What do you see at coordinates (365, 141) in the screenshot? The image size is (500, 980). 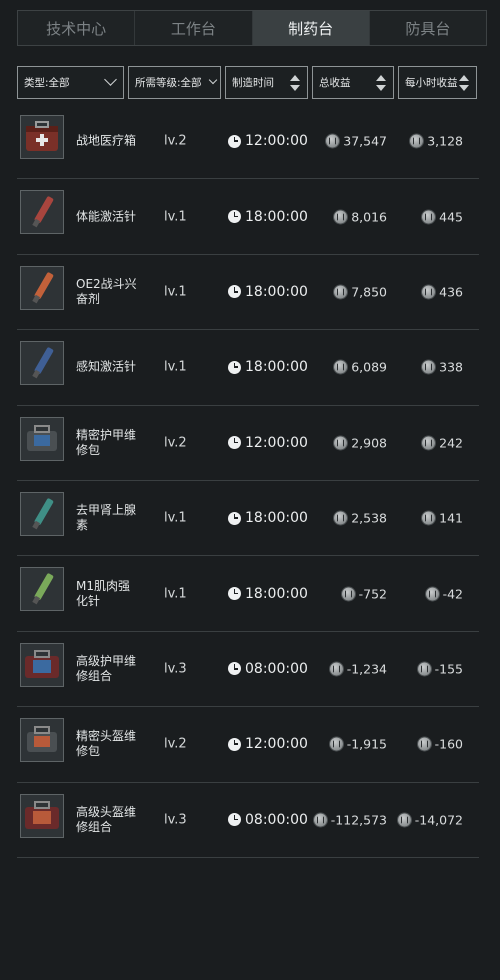 I see `total-profit-value: 37,547` at bounding box center [365, 141].